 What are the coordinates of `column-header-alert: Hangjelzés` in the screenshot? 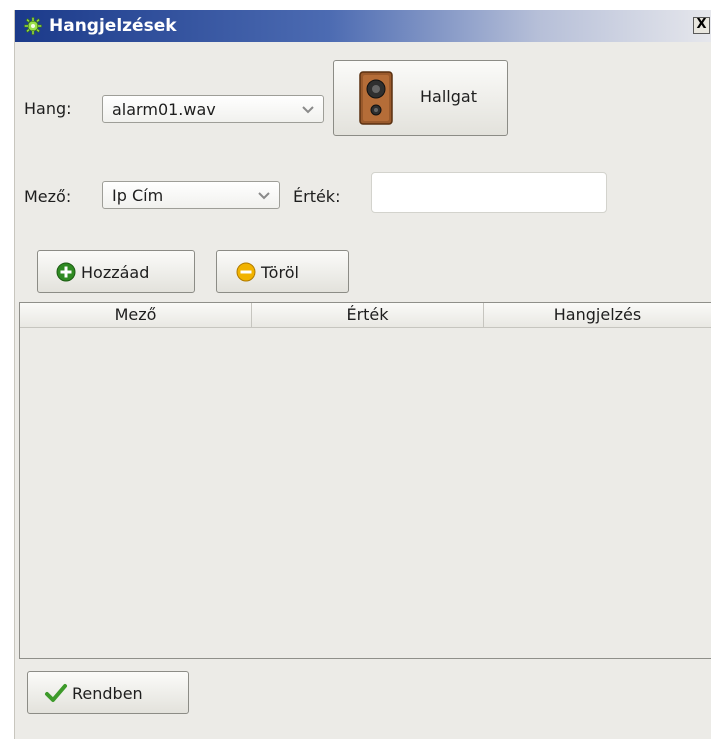 It's located at (597, 315).